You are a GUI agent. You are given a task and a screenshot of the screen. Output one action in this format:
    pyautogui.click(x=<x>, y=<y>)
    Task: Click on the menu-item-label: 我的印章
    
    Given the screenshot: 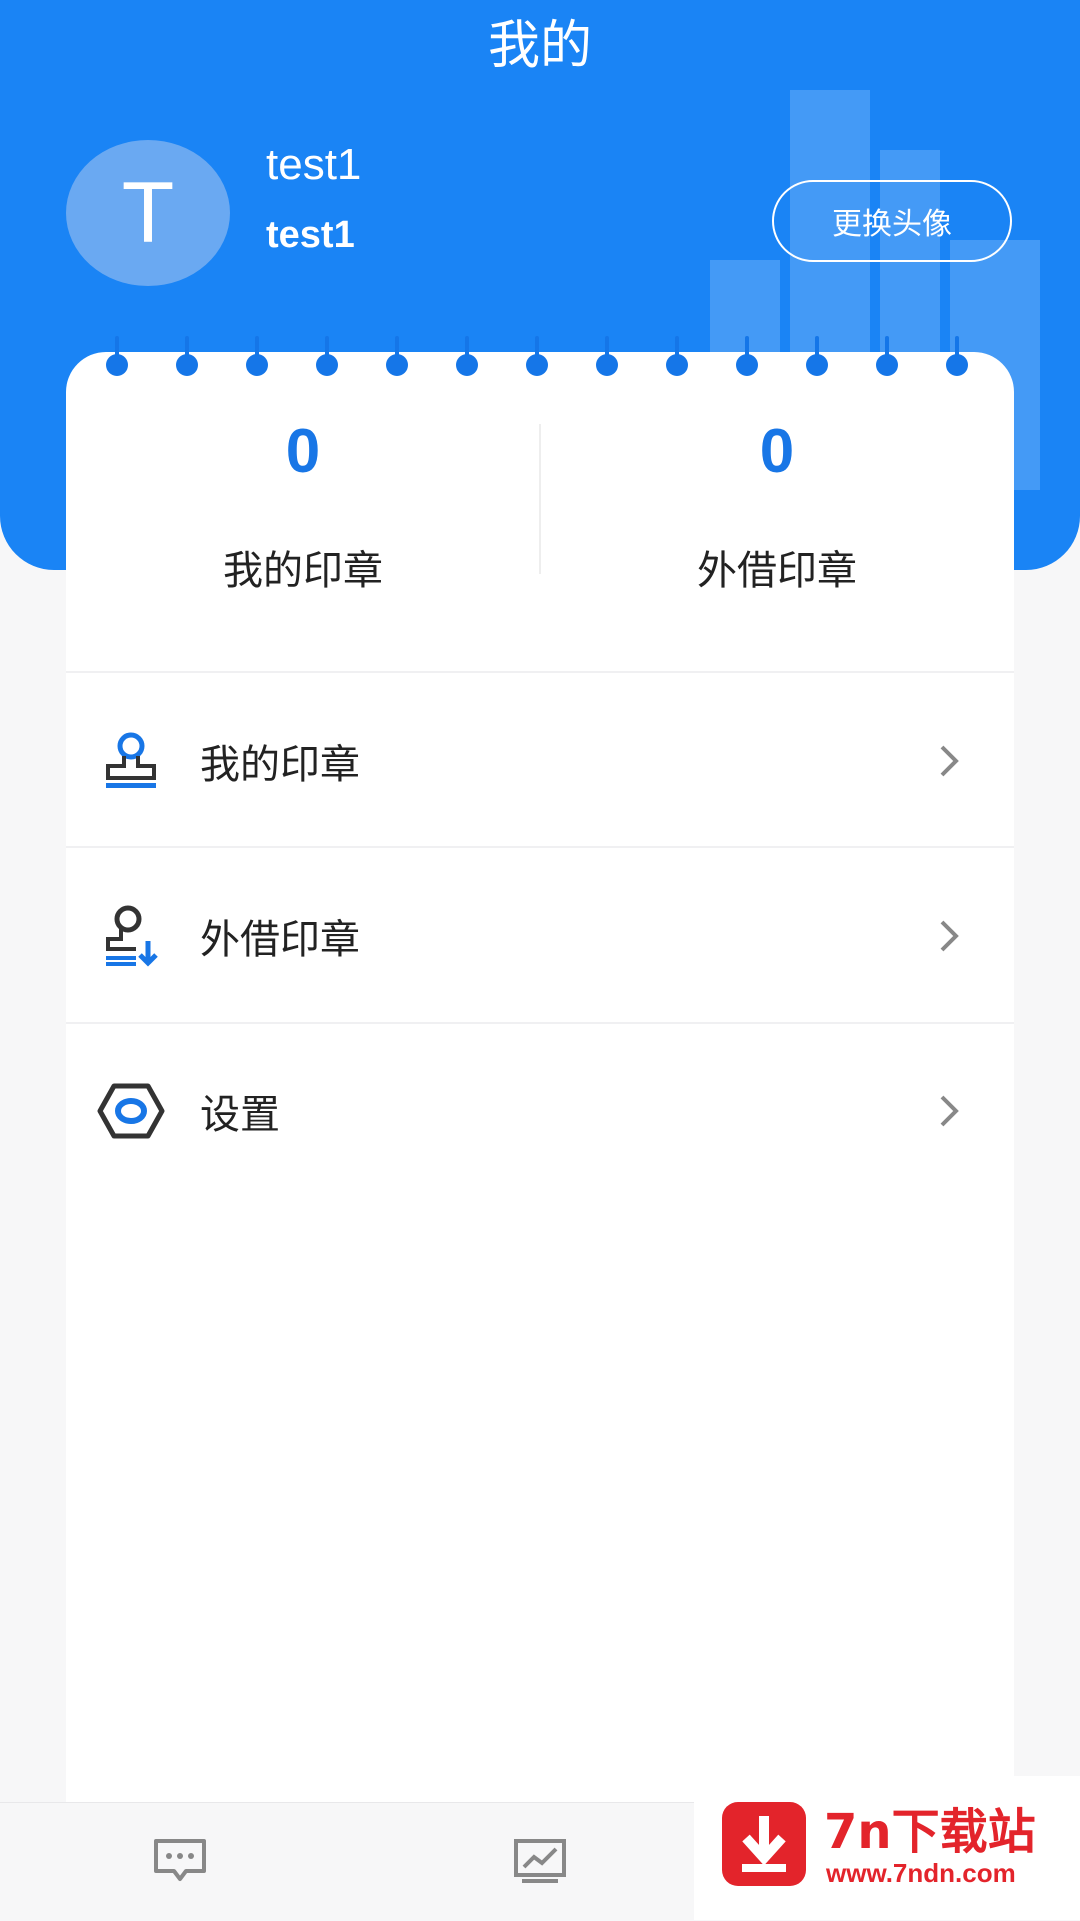 What is the action you would take?
    pyautogui.click(x=280, y=765)
    